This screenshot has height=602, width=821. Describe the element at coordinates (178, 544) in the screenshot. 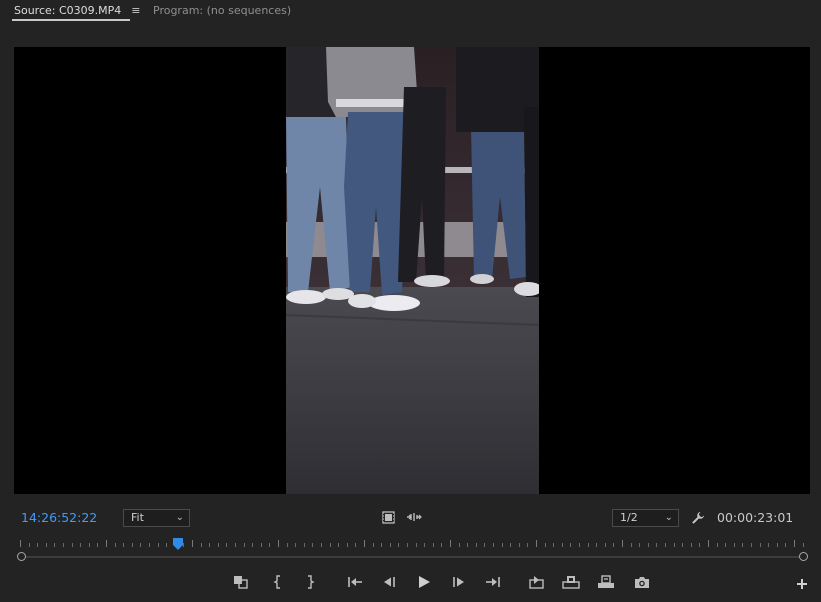

I see `playhead-marker` at that location.